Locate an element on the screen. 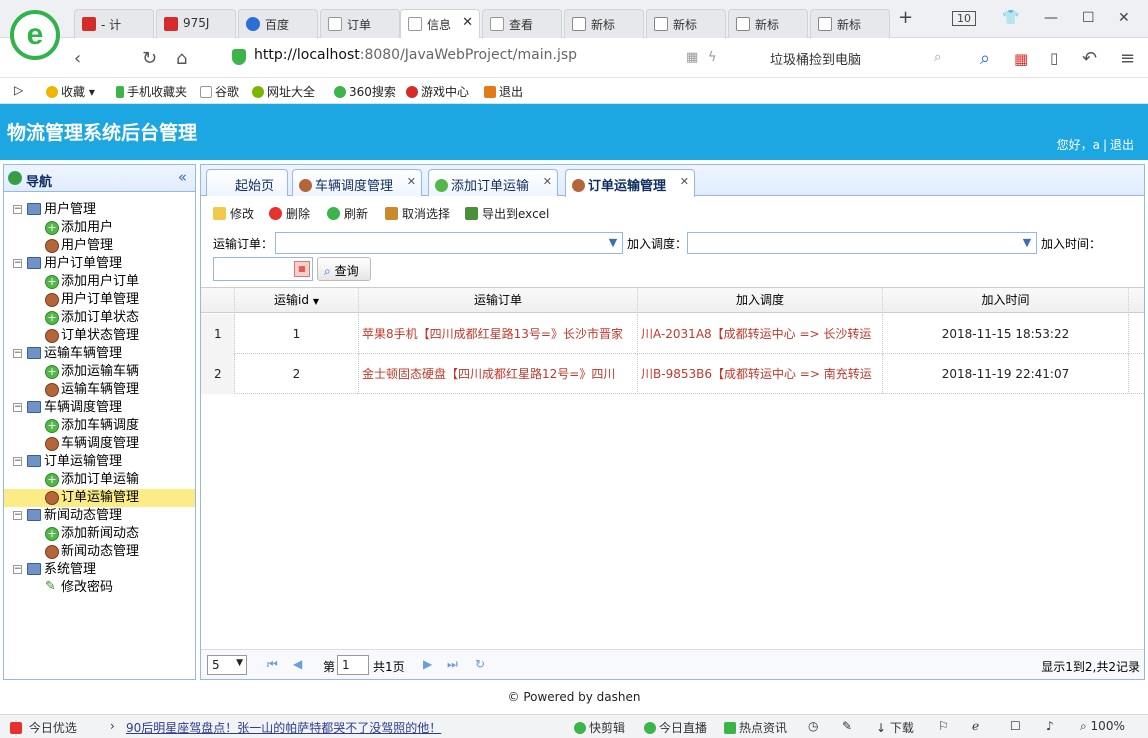 This screenshot has height=738, width=1148. live-button: 今日直播 is located at coordinates (675, 727).